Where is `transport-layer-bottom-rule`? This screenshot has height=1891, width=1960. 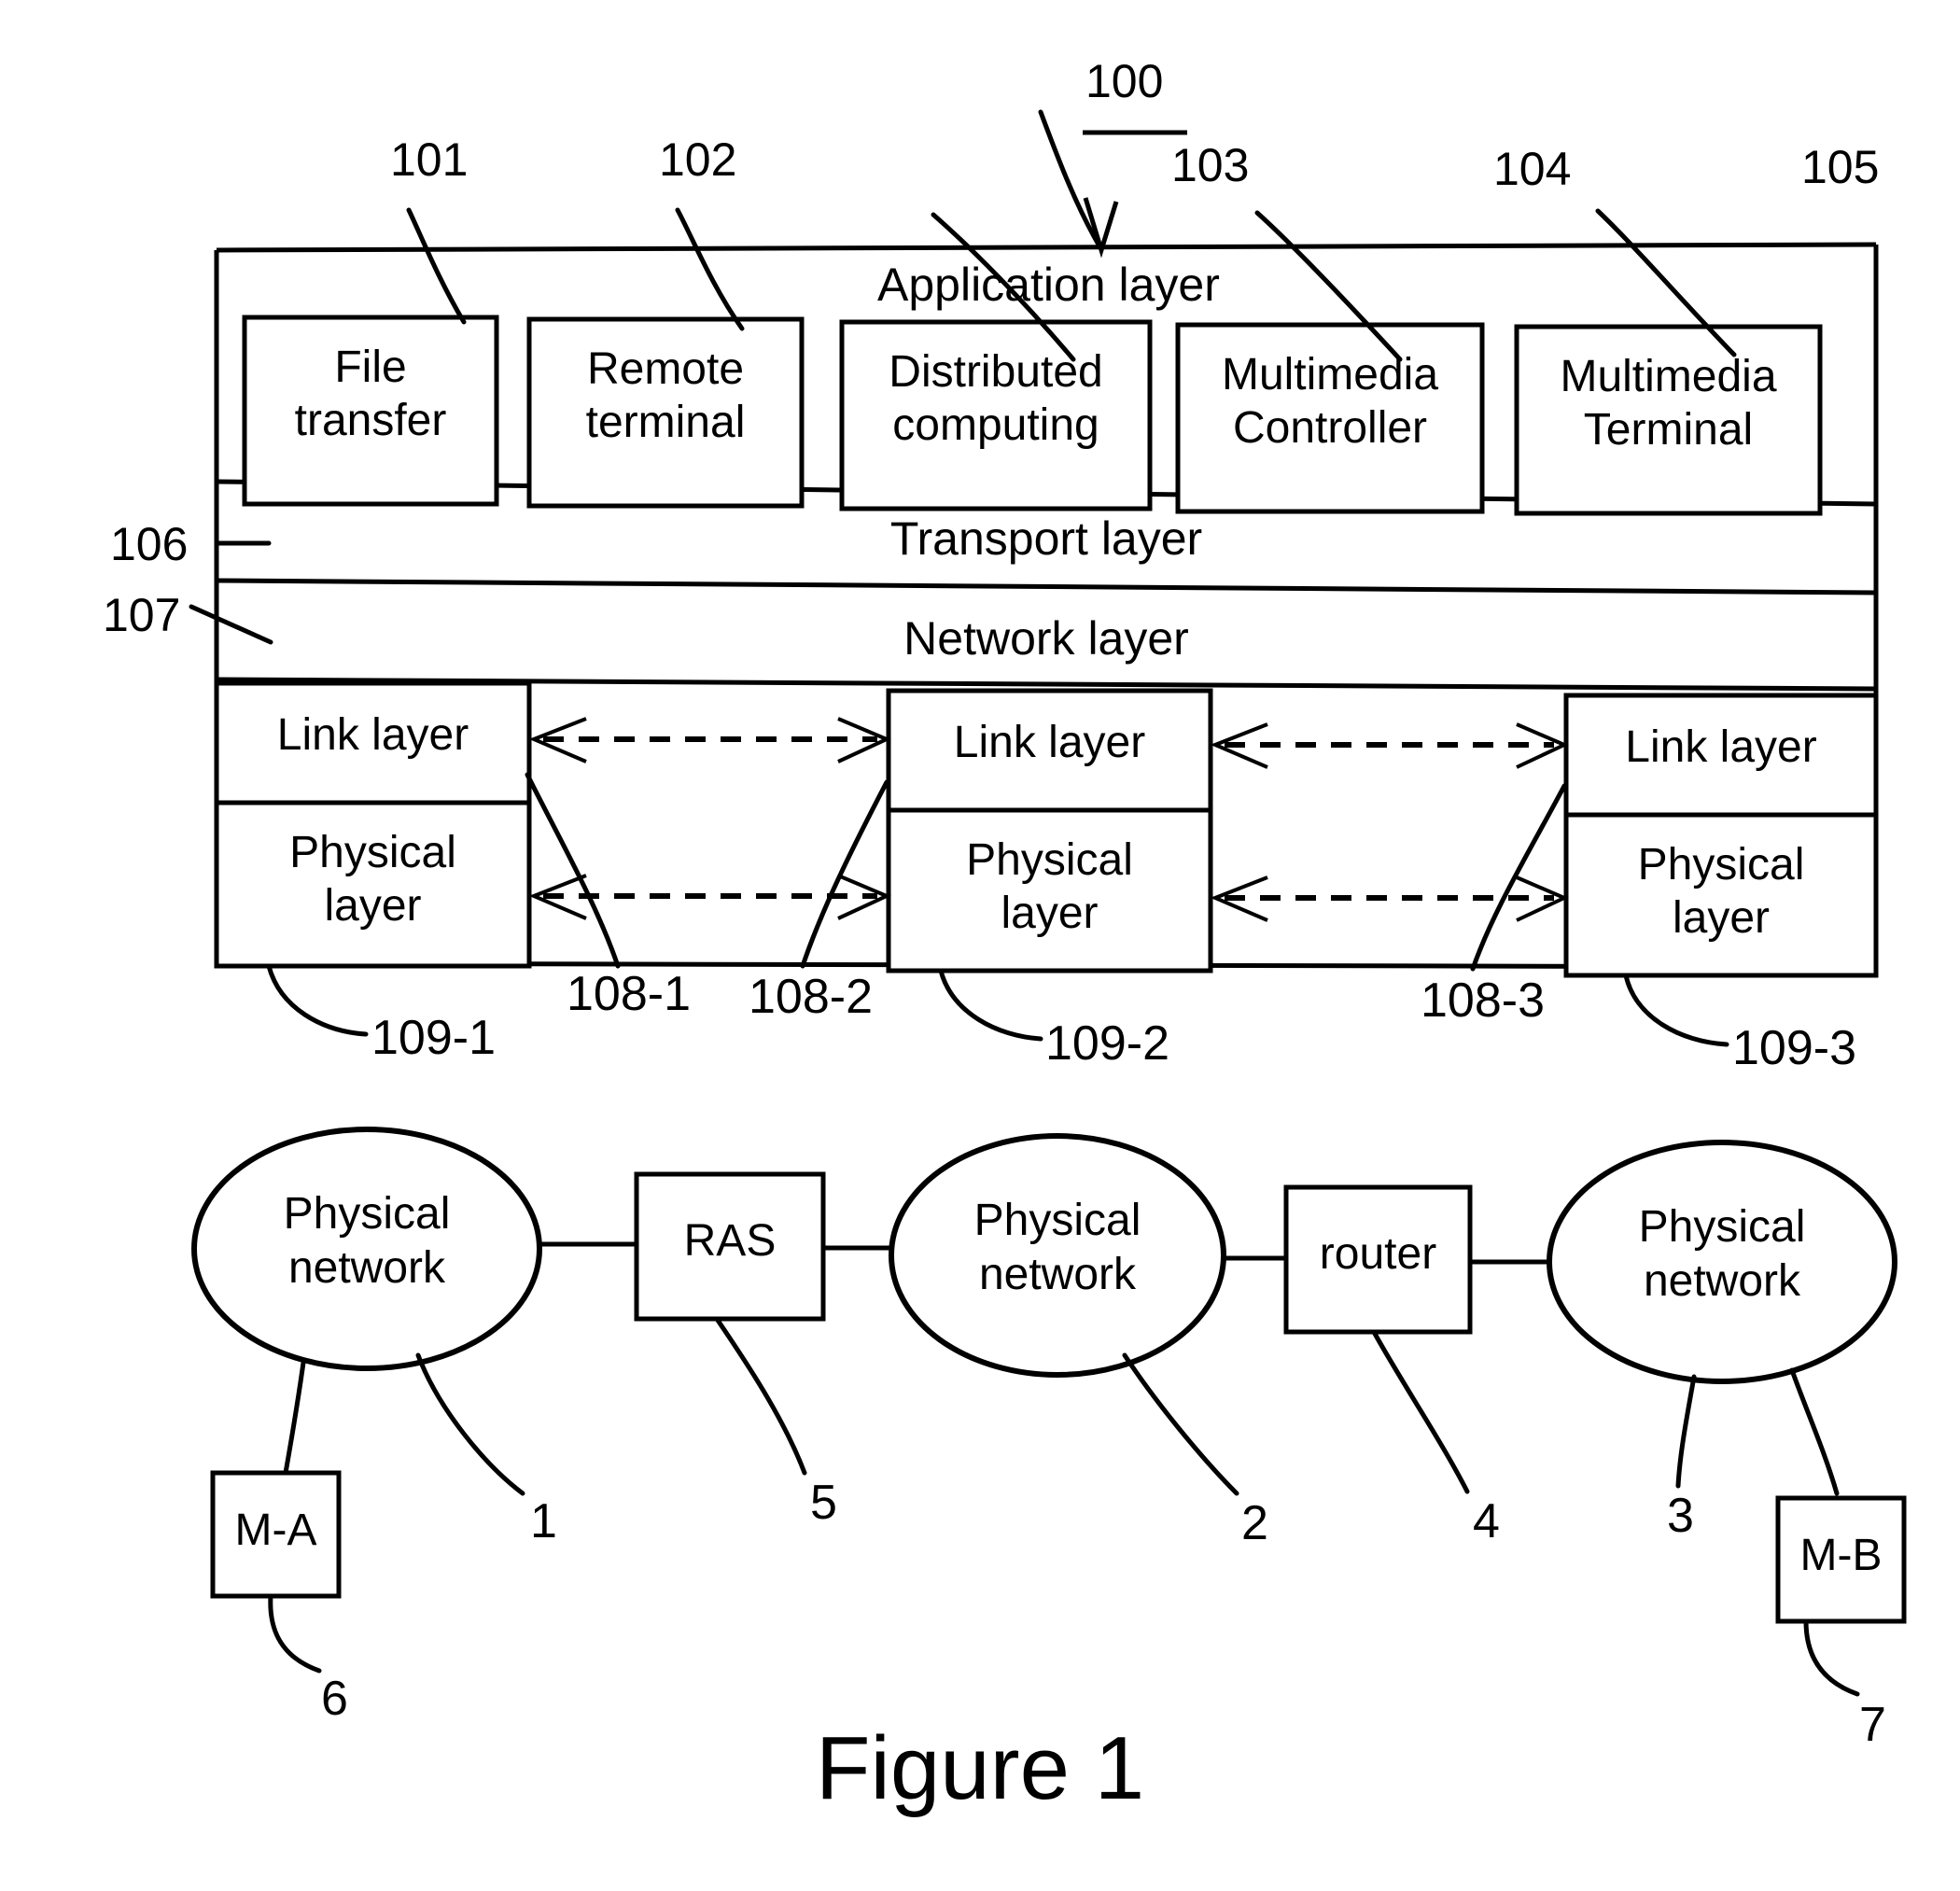 transport-layer-bottom-rule is located at coordinates (1046, 586).